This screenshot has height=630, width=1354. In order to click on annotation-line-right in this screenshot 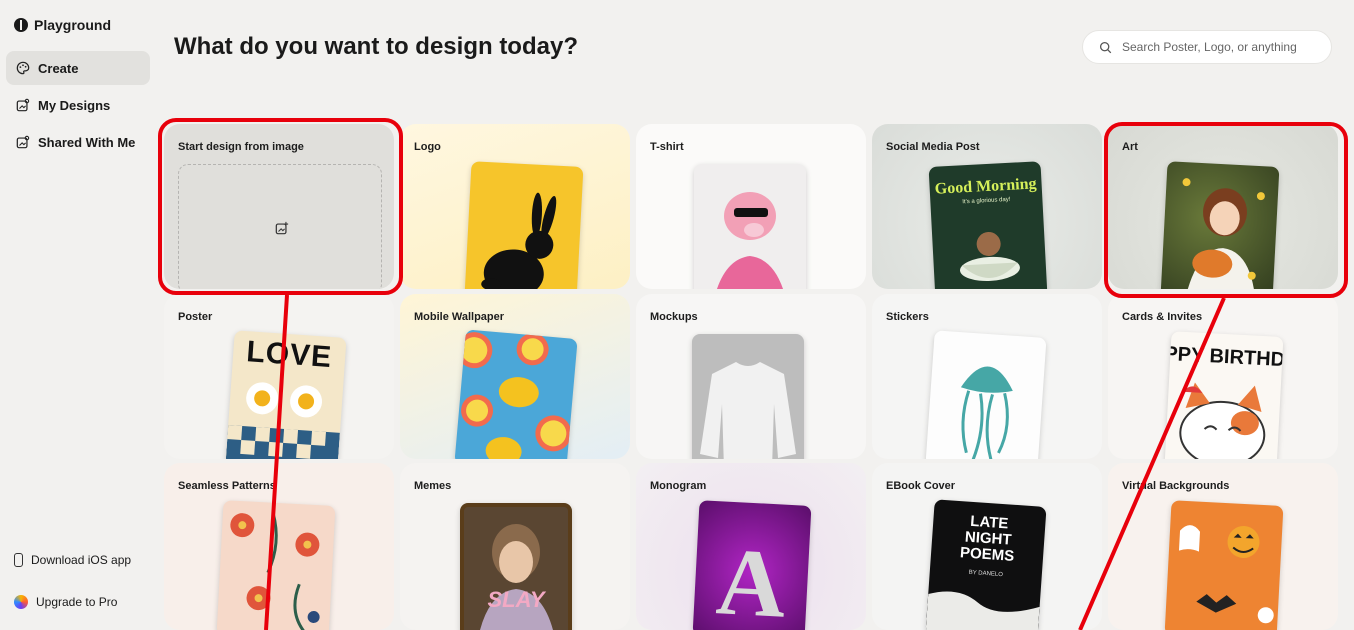, I will do `click(1152, 463)`.